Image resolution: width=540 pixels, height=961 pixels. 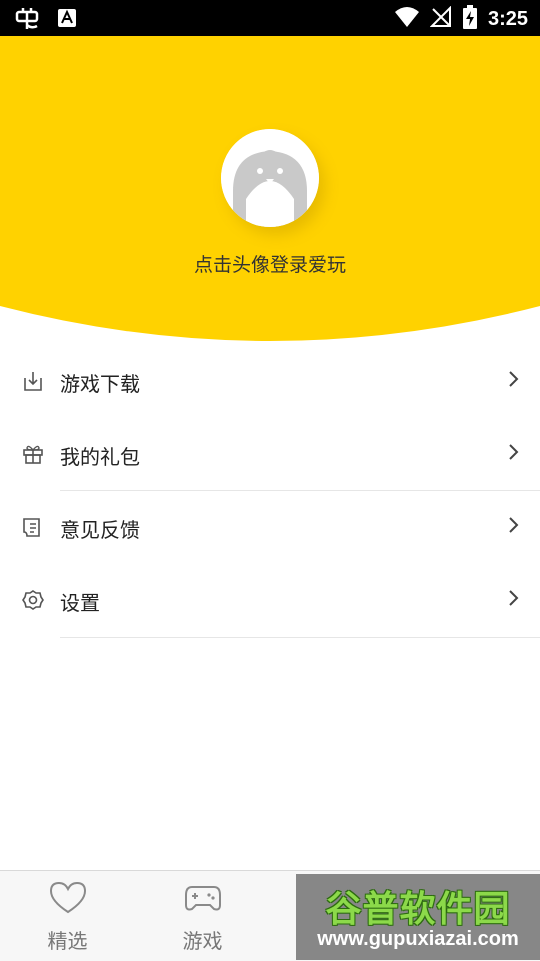 I want to click on login-prompt: 点击头像登录爱玩, so click(x=270, y=263).